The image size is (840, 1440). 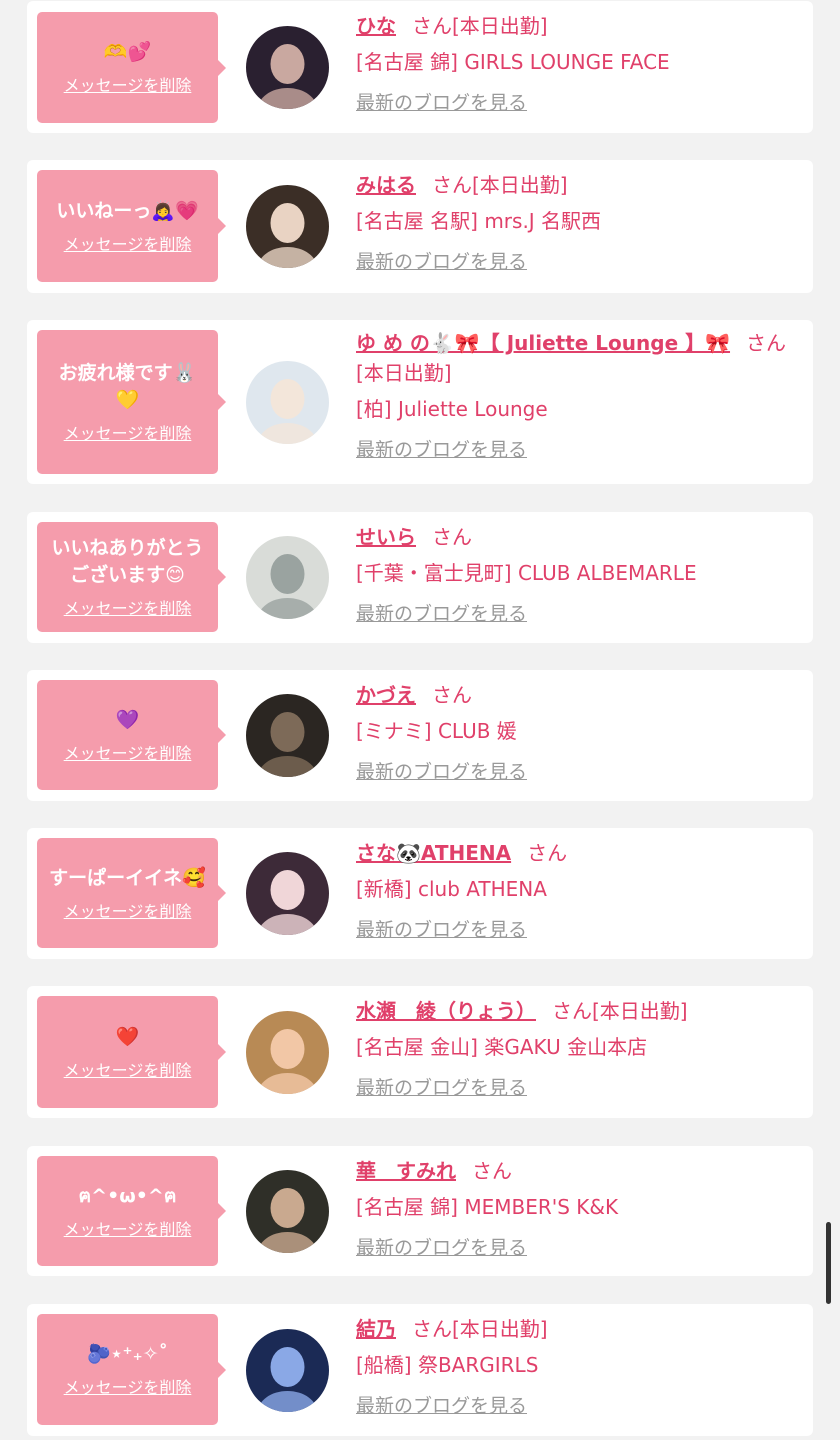 I want to click on shop-name: [新橋] club ATHENA, so click(x=451, y=889).